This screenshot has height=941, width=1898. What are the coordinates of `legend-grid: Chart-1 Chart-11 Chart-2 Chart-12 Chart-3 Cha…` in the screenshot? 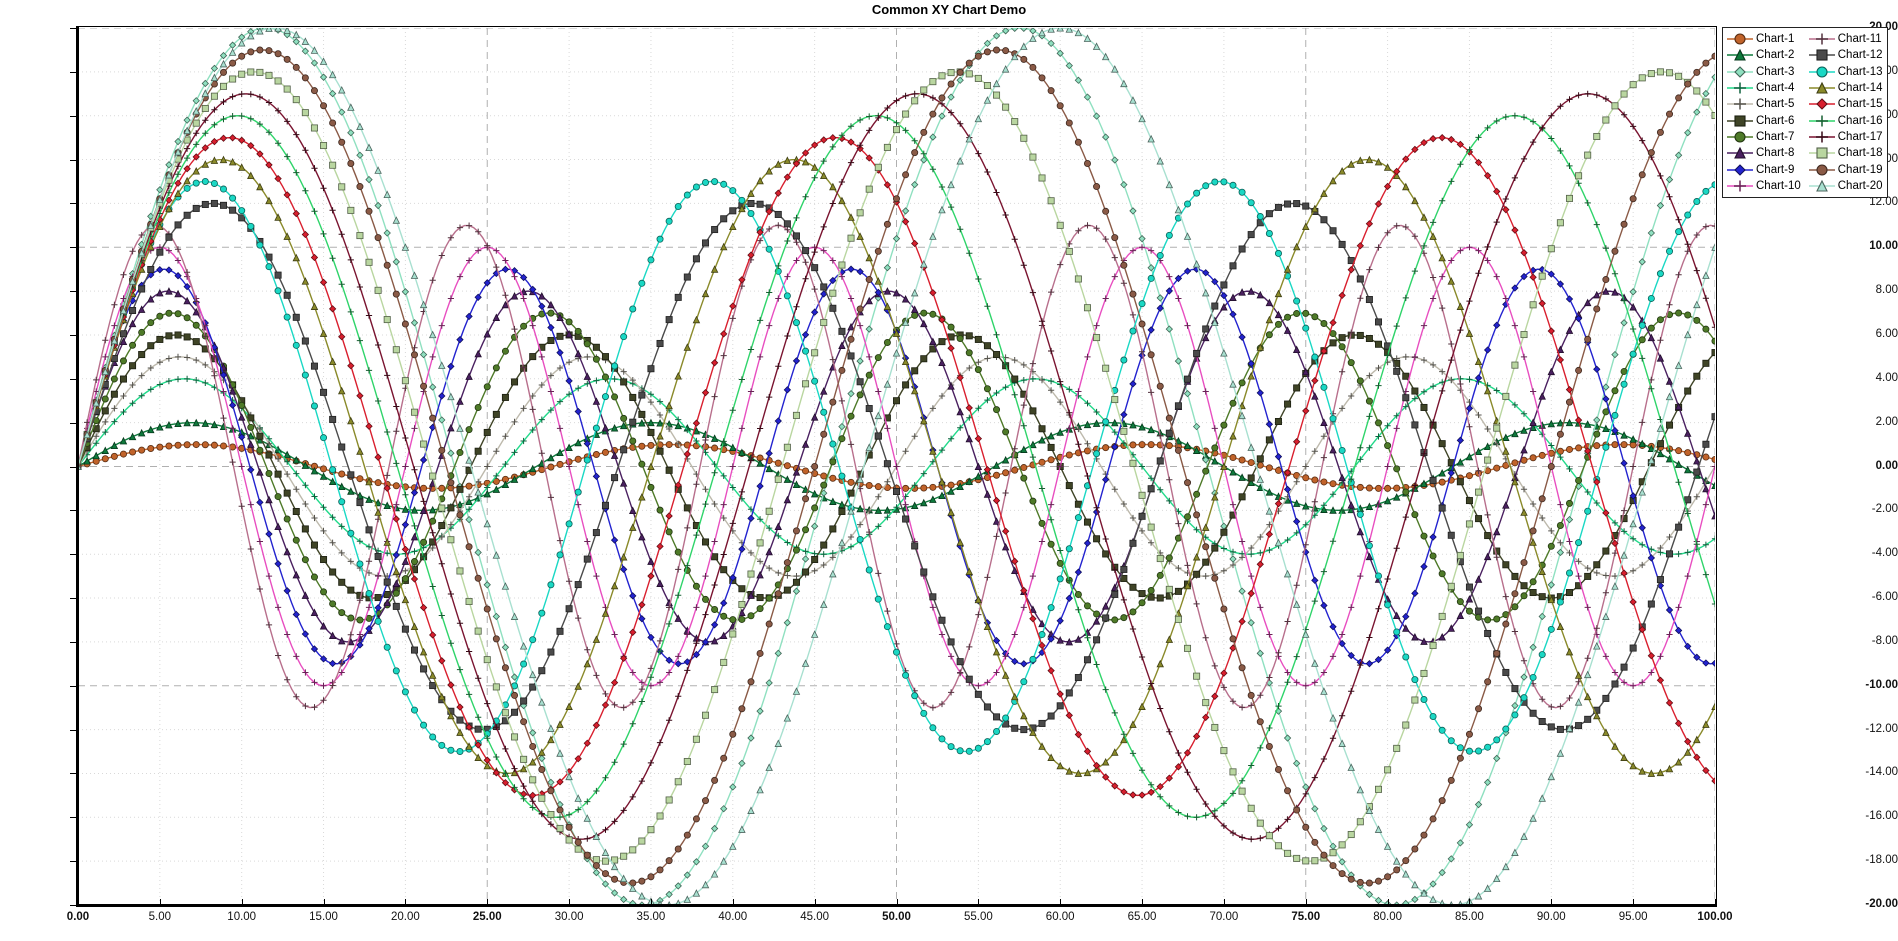 It's located at (1804, 112).